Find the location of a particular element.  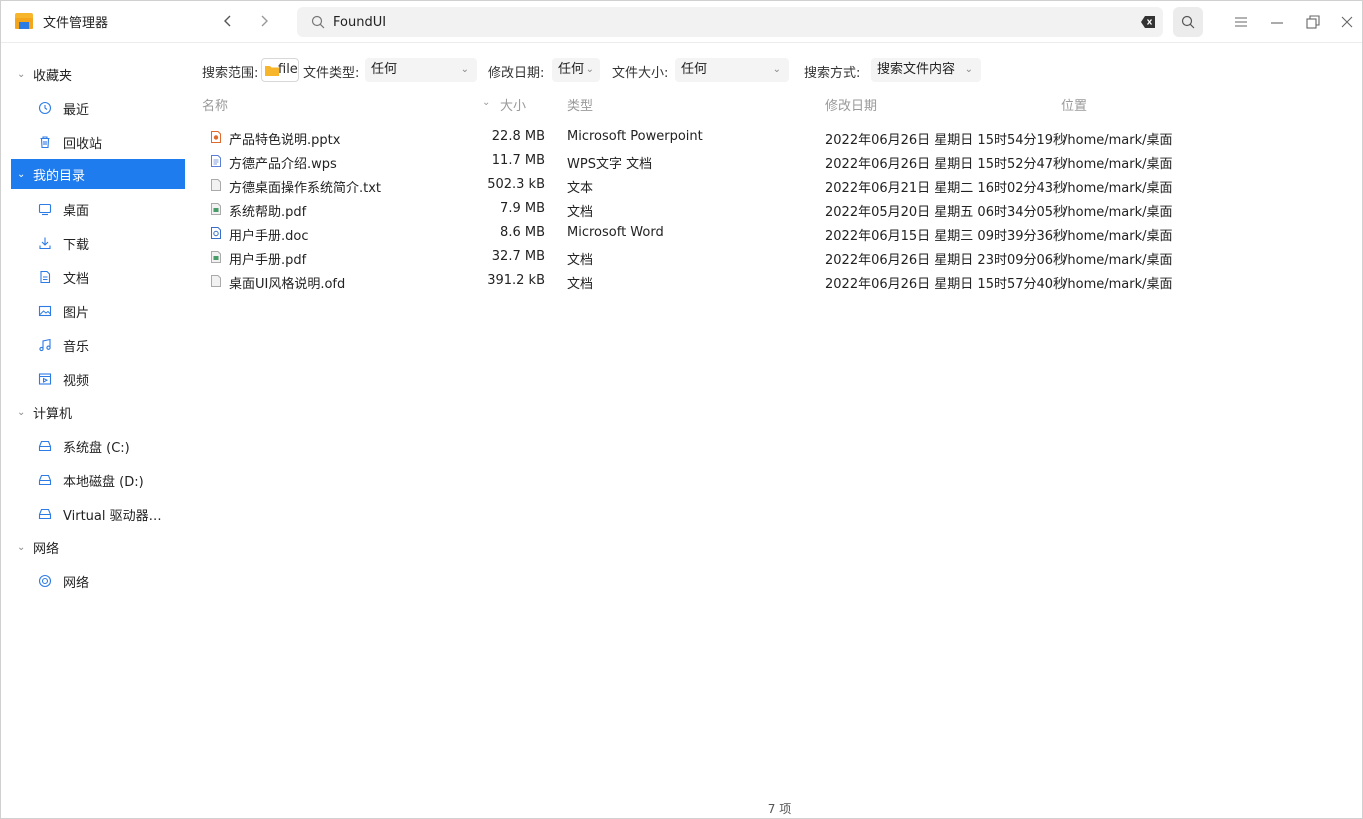

close-icon is located at coordinates (1347, 22).